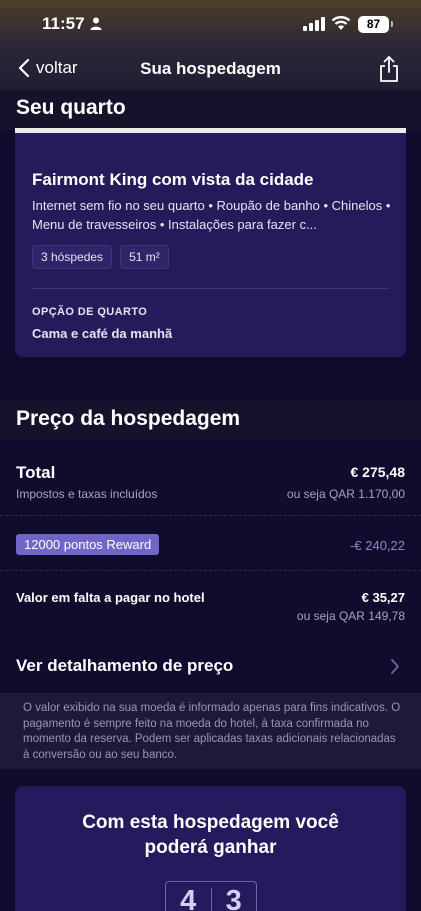 This screenshot has height=911, width=421. I want to click on reward-value: -€ 240,22, so click(377, 545).